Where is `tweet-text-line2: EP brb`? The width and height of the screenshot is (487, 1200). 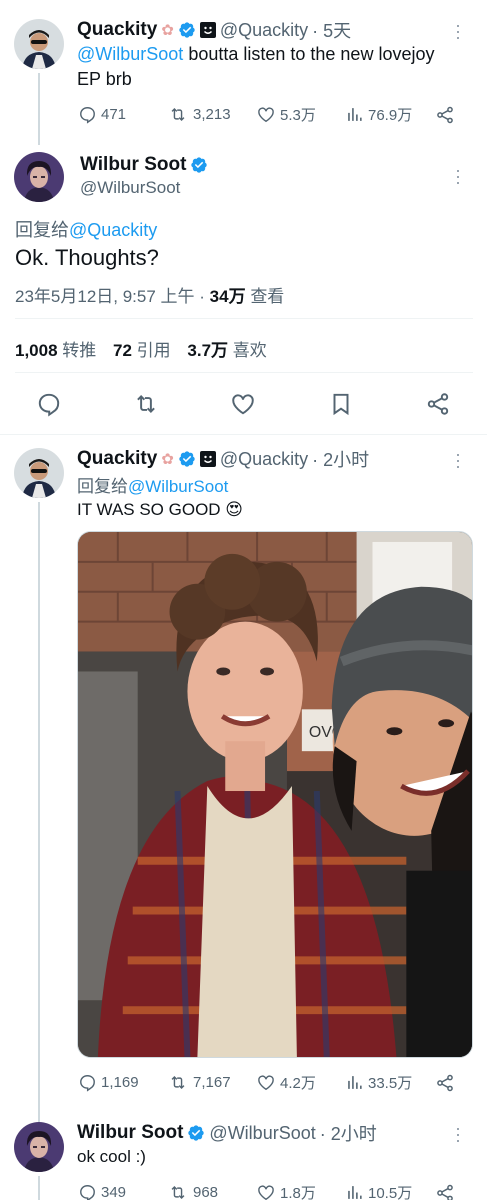 tweet-text-line2: EP brb is located at coordinates (104, 79).